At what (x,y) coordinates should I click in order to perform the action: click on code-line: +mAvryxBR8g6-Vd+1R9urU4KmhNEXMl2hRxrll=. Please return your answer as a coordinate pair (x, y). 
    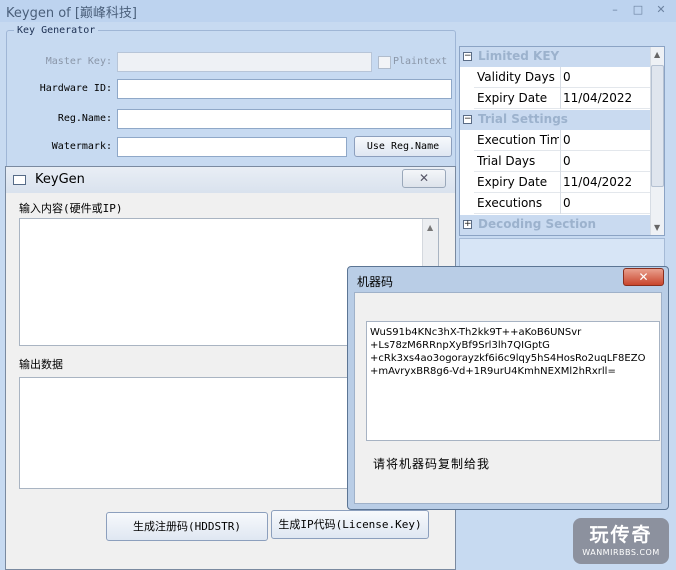
    Looking at the image, I should click on (493, 371).